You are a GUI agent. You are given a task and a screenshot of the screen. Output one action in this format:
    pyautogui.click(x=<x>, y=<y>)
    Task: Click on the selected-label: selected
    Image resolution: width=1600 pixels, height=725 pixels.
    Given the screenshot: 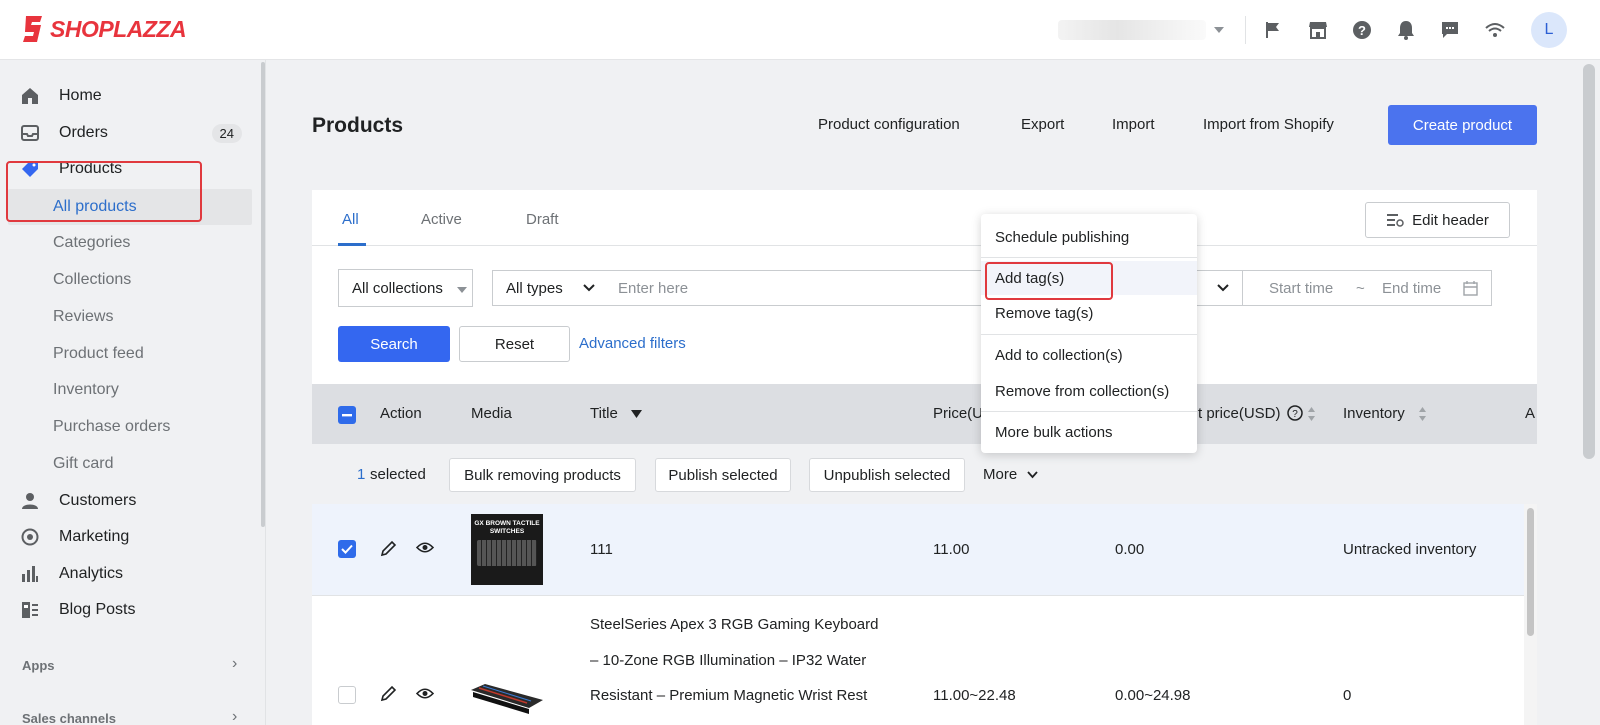 What is the action you would take?
    pyautogui.click(x=398, y=474)
    